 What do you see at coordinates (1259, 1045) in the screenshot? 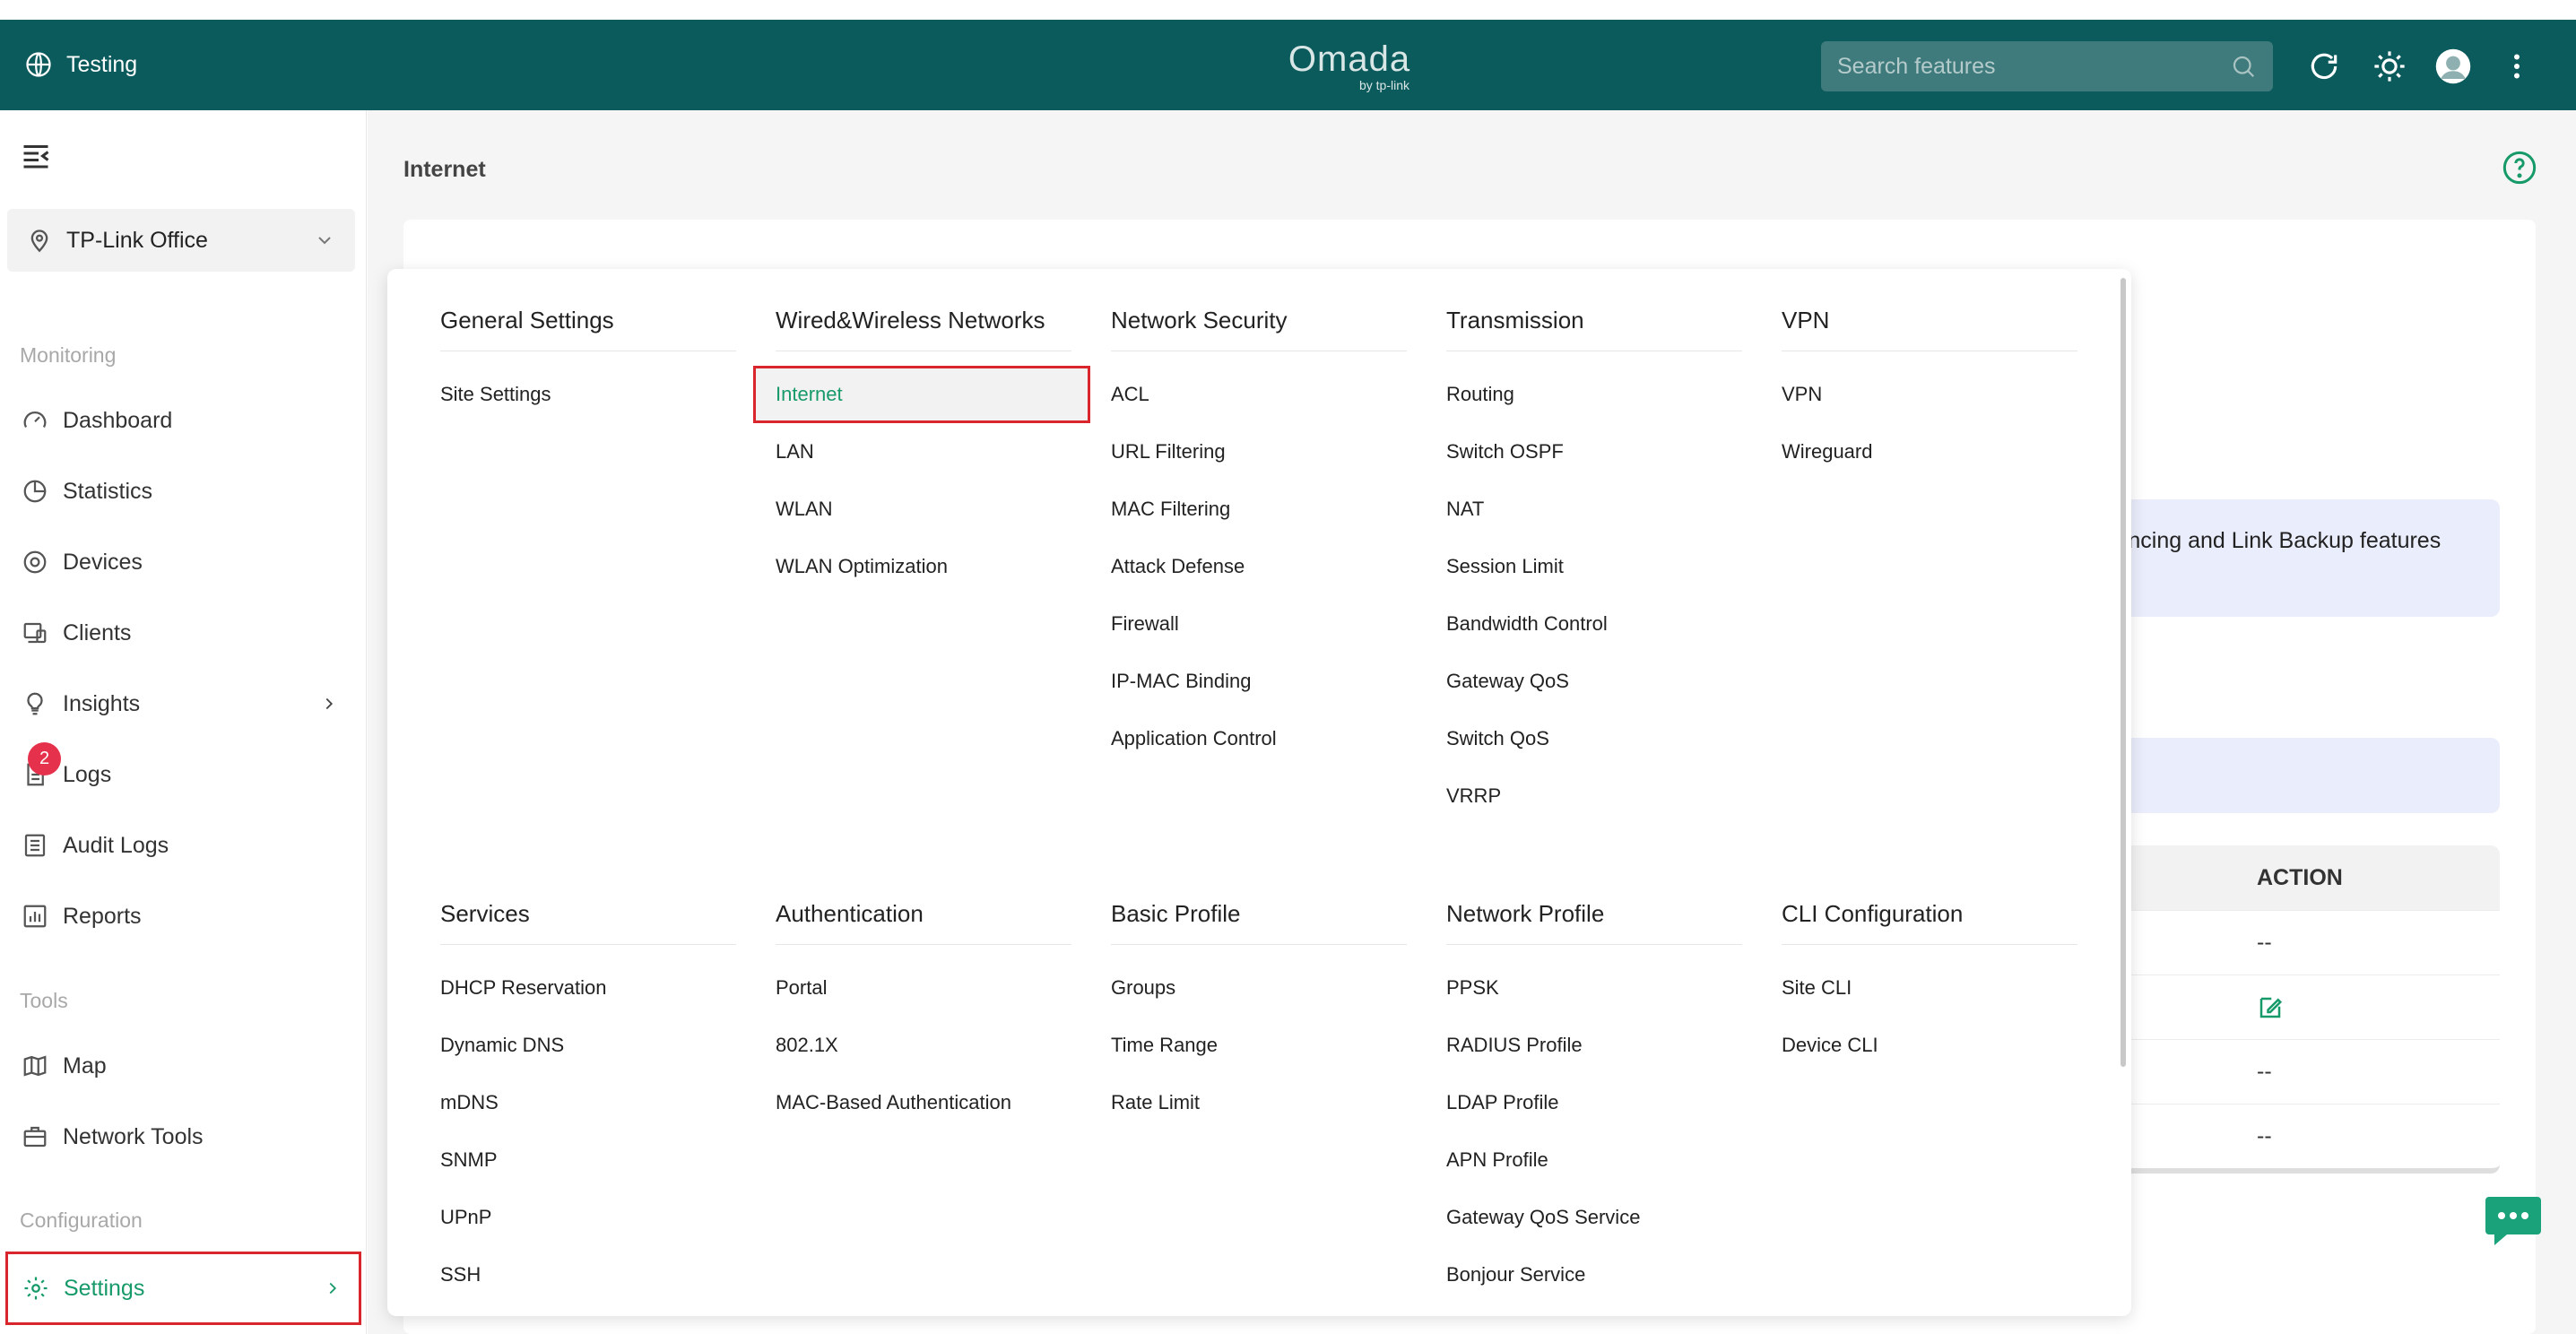
I see `menu-item: Time Range` at bounding box center [1259, 1045].